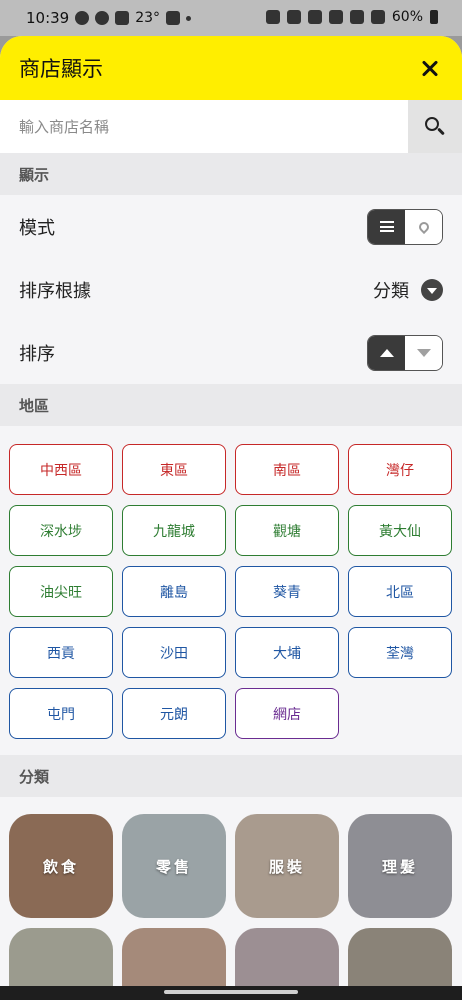  What do you see at coordinates (432, 289) in the screenshot?
I see `chevron-down-icon` at bounding box center [432, 289].